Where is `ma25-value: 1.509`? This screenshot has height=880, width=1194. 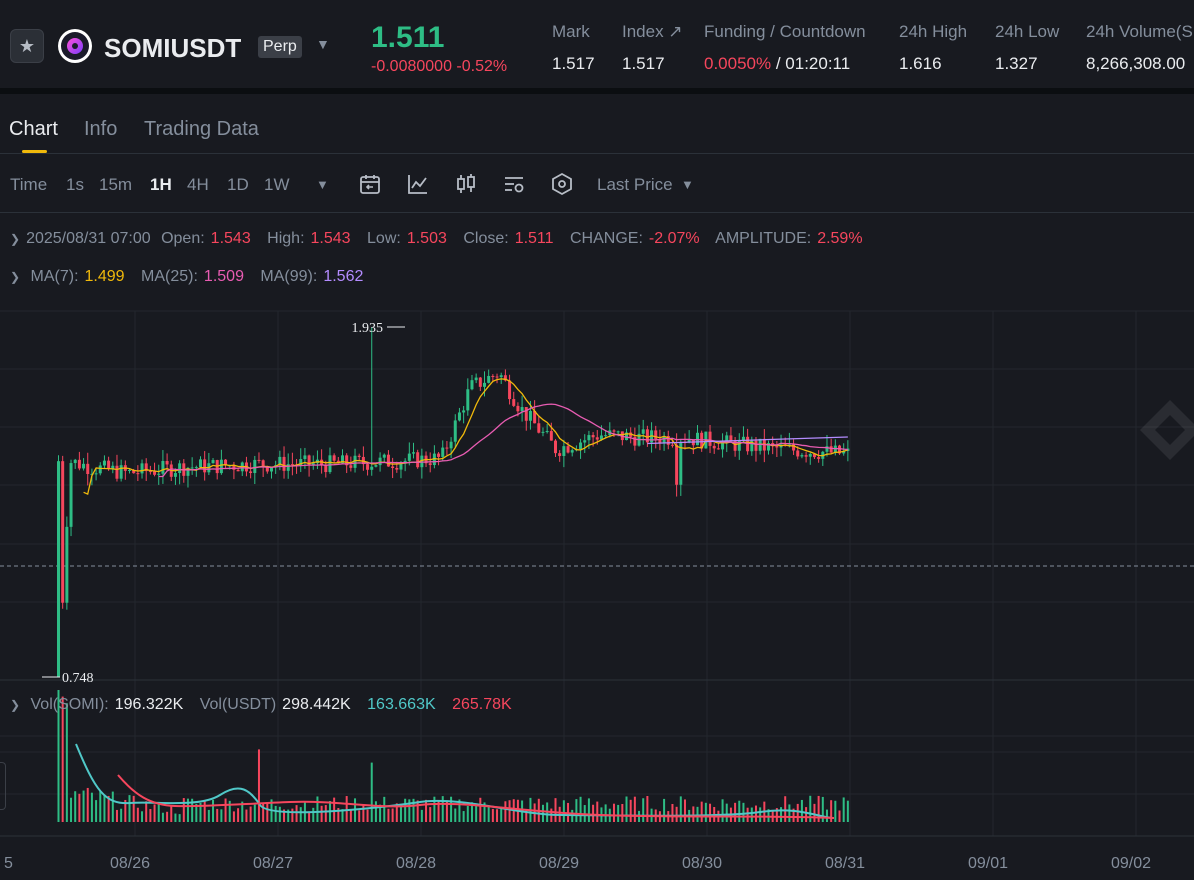 ma25-value: 1.509 is located at coordinates (223, 276).